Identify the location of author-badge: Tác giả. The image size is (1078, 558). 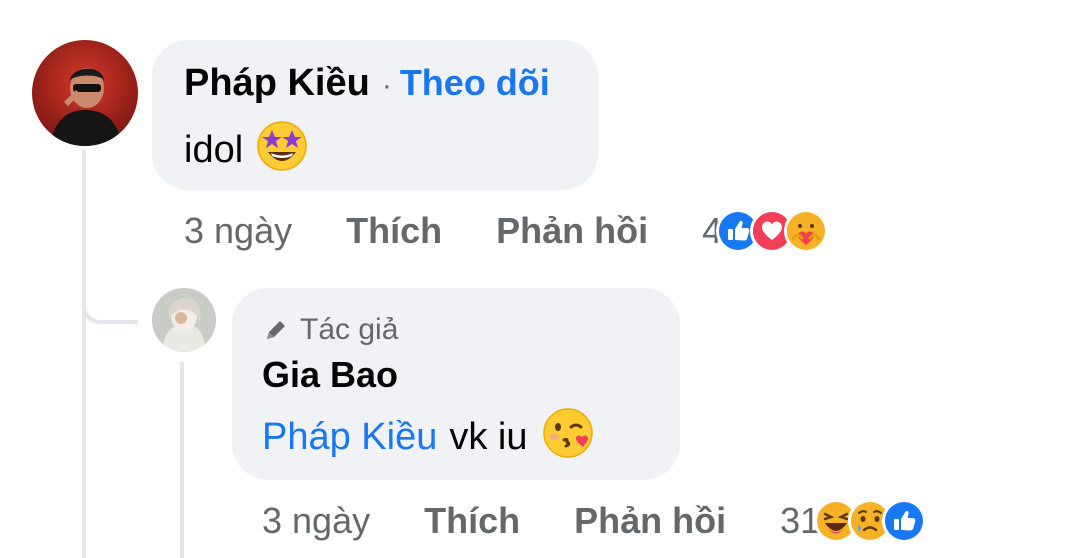
(330, 330).